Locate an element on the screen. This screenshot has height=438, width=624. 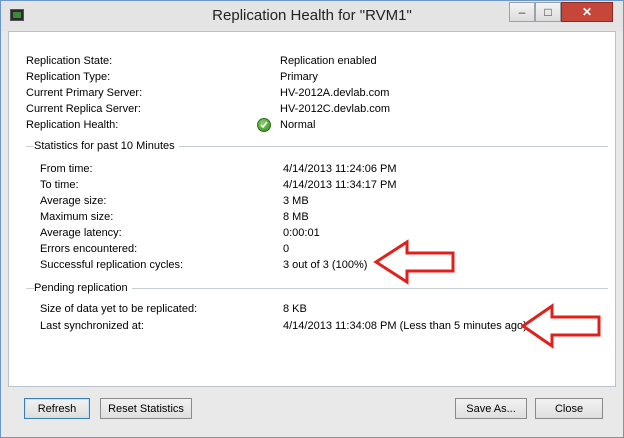
minimize-button: – is located at coordinates (522, 12).